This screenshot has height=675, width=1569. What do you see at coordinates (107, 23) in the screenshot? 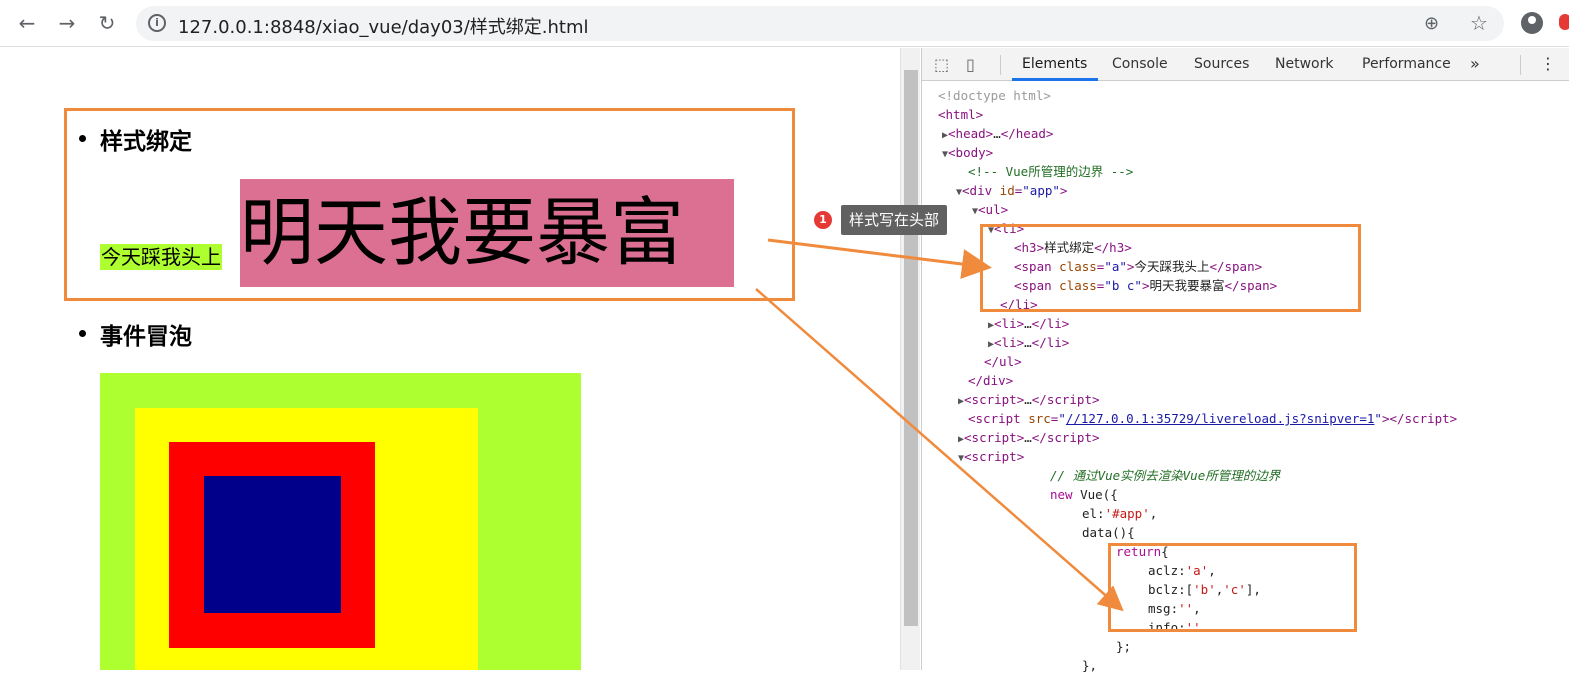
I see `reload-icon: ↻` at bounding box center [107, 23].